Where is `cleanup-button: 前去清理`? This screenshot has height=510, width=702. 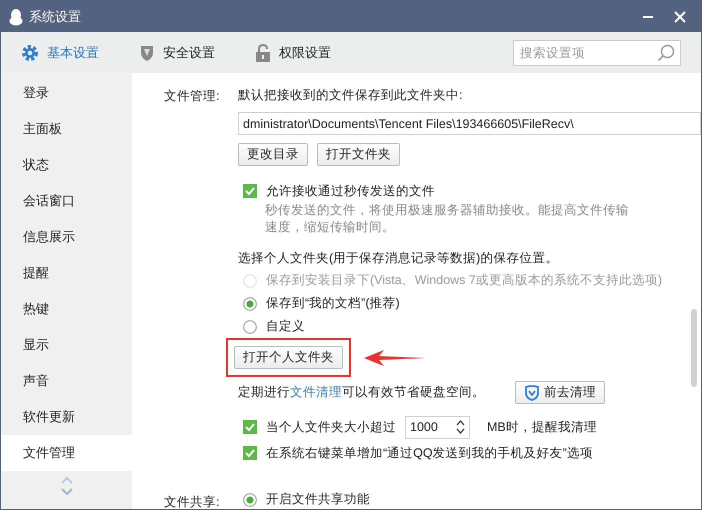
cleanup-button: 前去清理 is located at coordinates (560, 392).